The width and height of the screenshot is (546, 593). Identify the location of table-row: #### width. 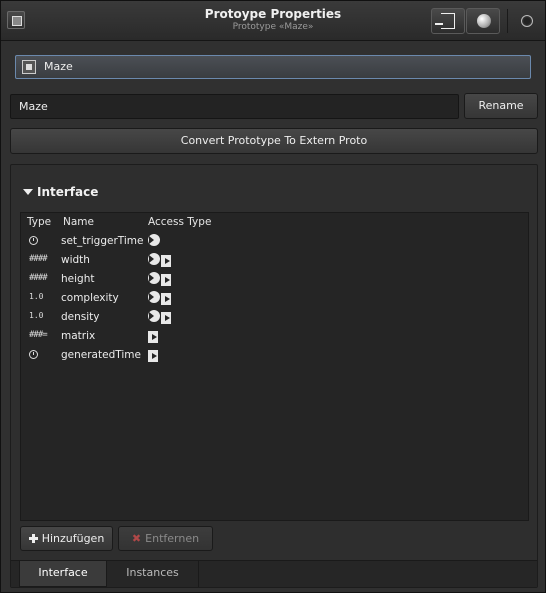
(274, 260).